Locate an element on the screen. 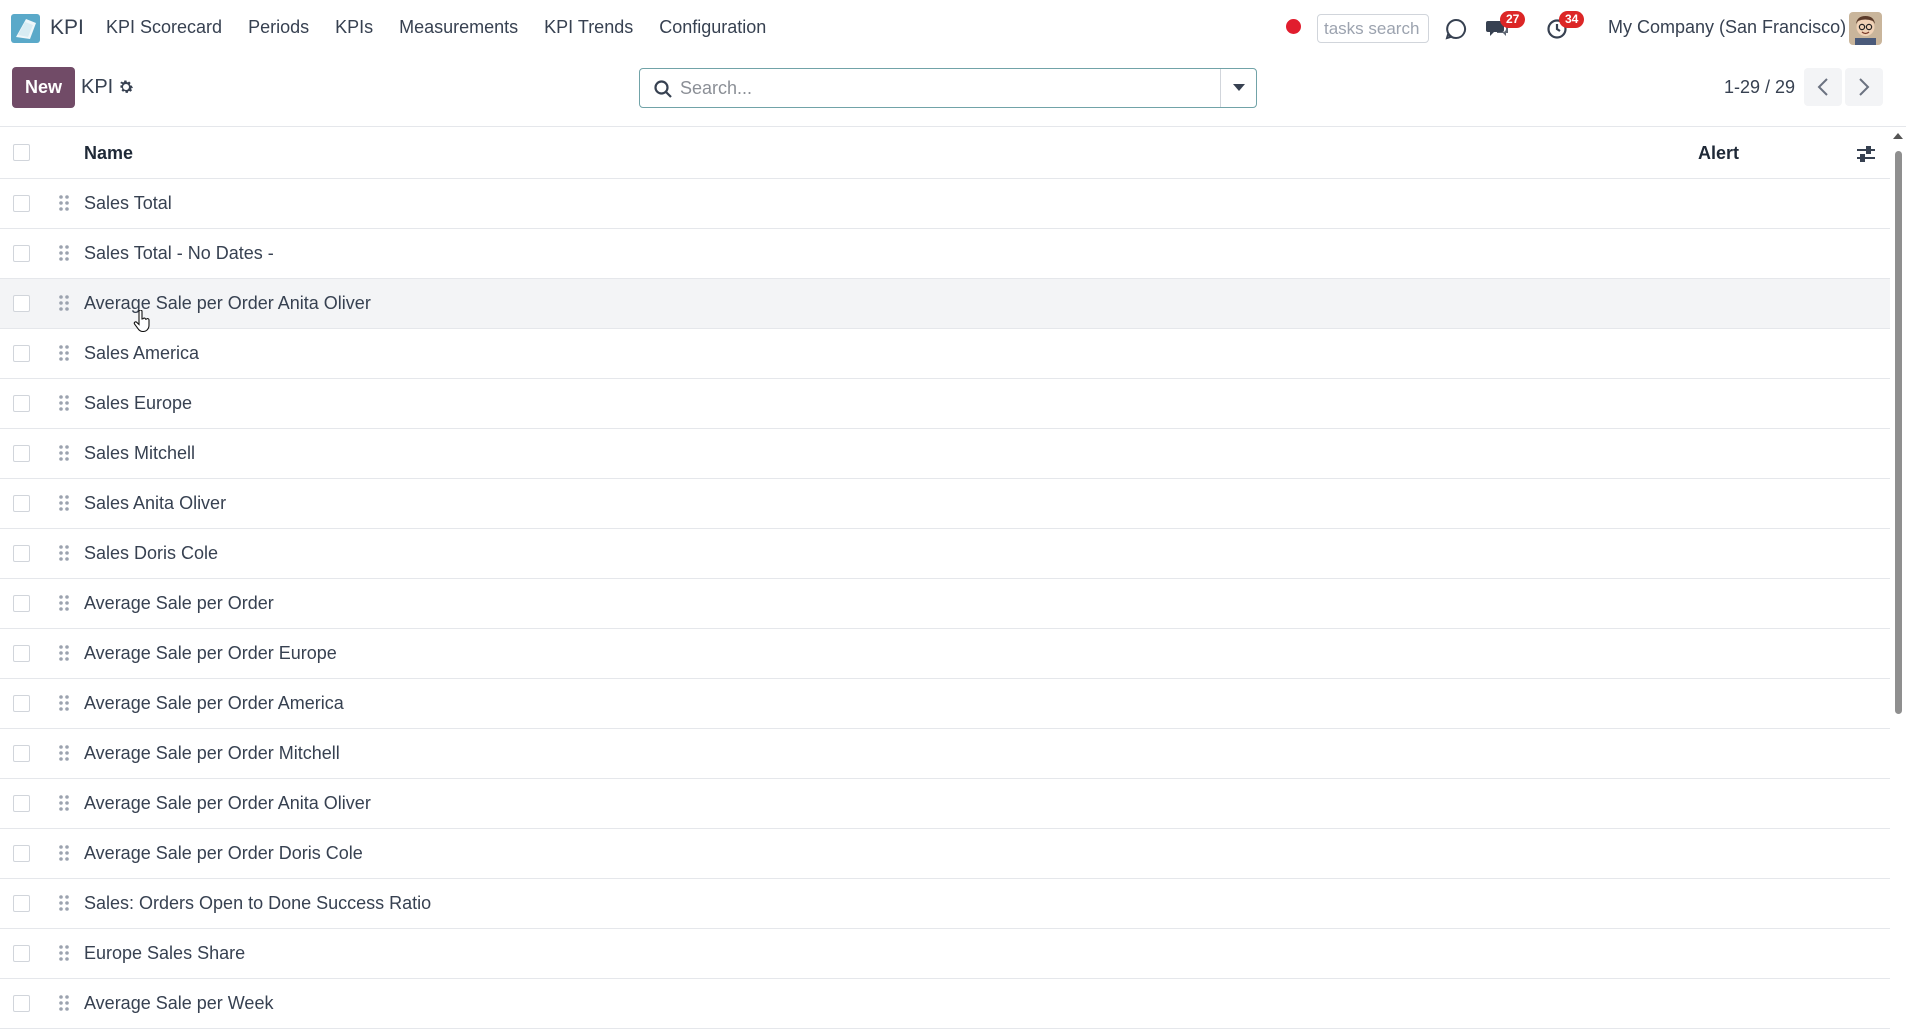  pager-next-button is located at coordinates (1864, 87).